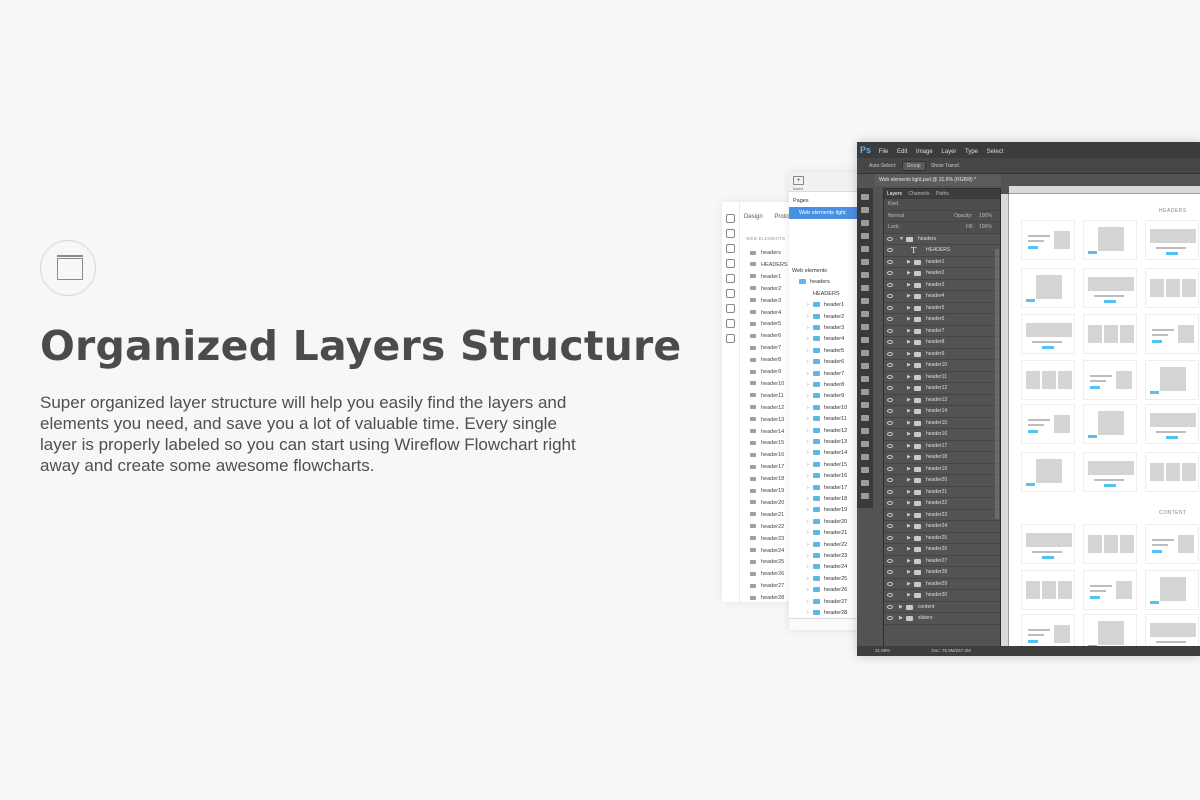 This screenshot has width=1200, height=800. I want to click on sketch-layer-row: header15, so click(767, 443).